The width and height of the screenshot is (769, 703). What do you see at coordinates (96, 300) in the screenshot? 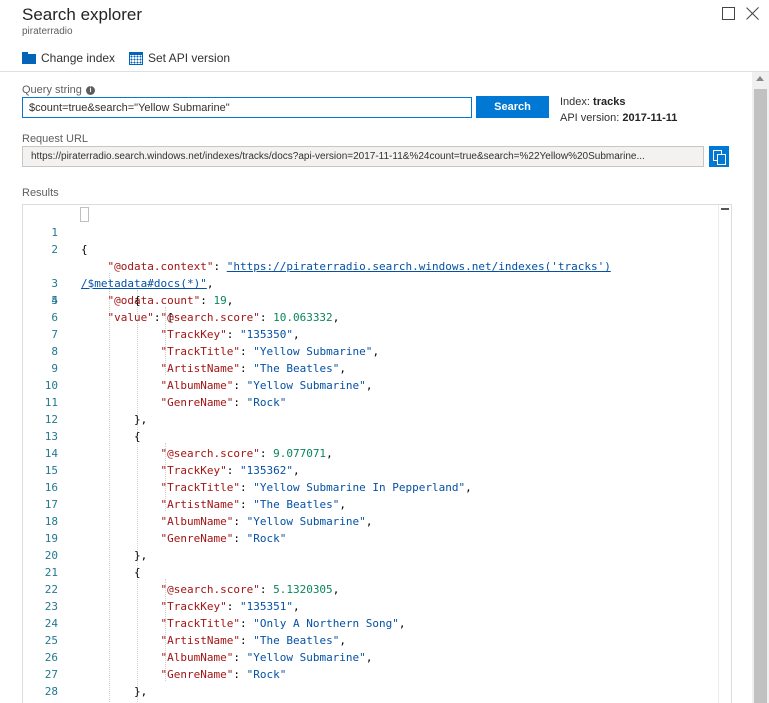
I see `code-line: 5 {` at bounding box center [96, 300].